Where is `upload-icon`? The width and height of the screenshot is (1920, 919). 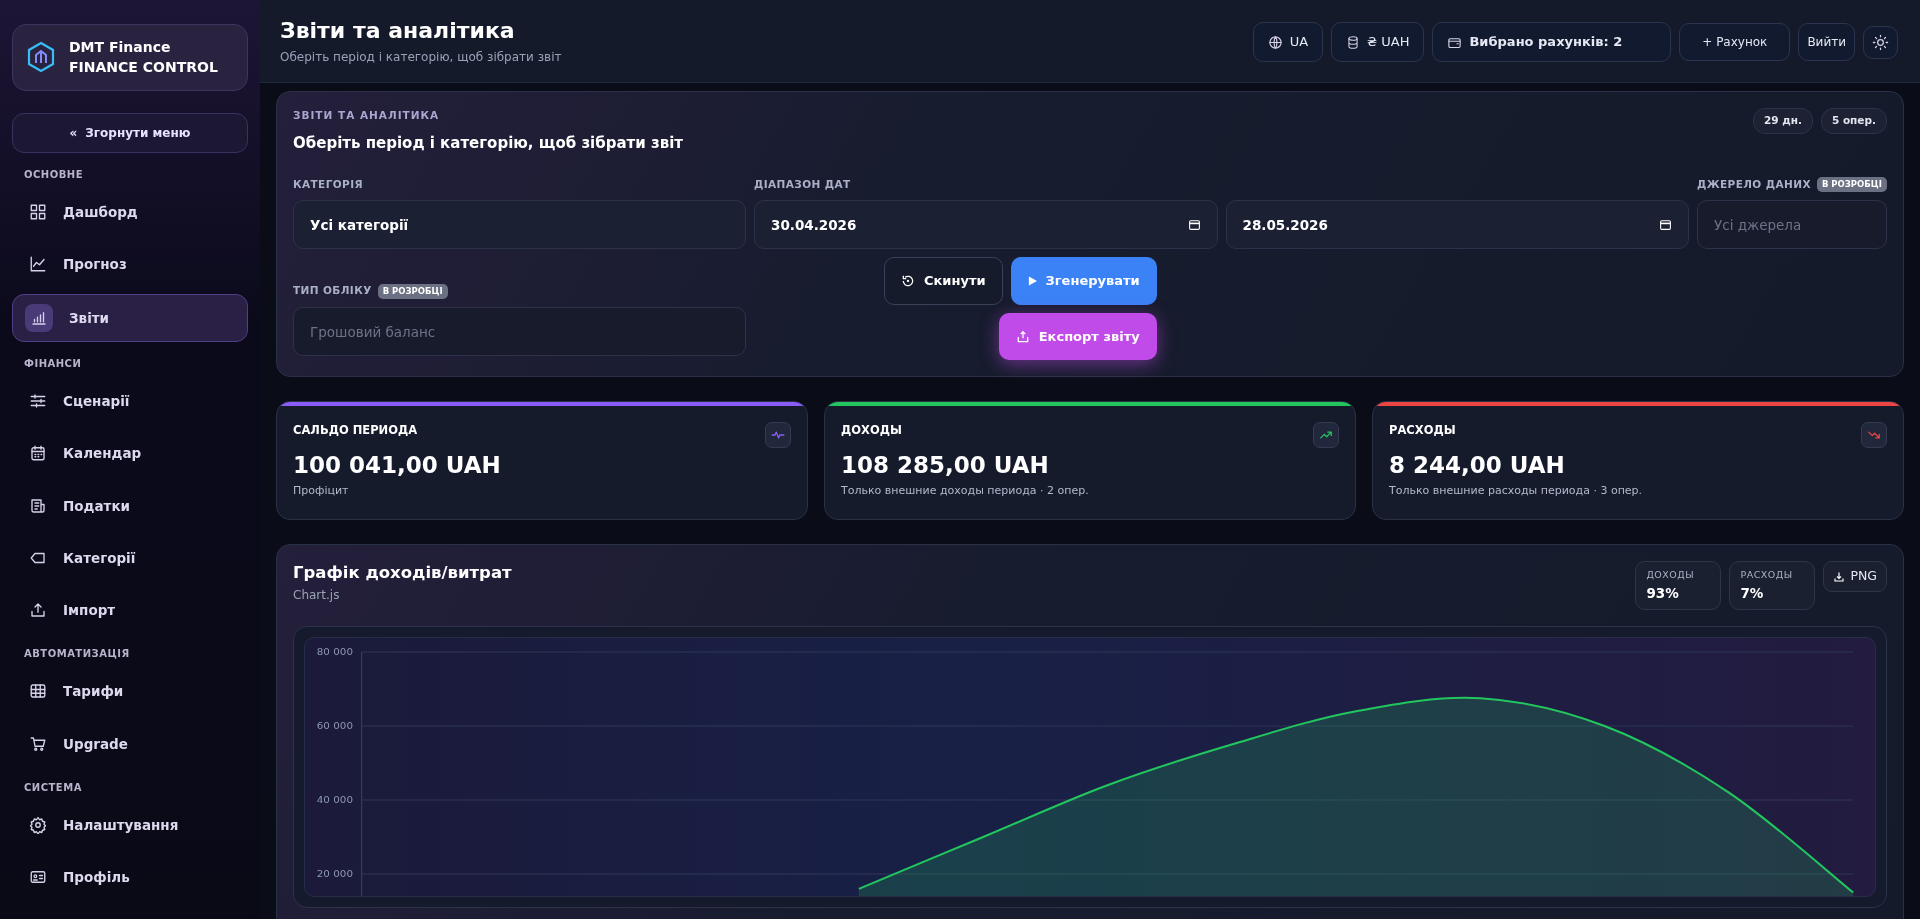 upload-icon is located at coordinates (38, 610).